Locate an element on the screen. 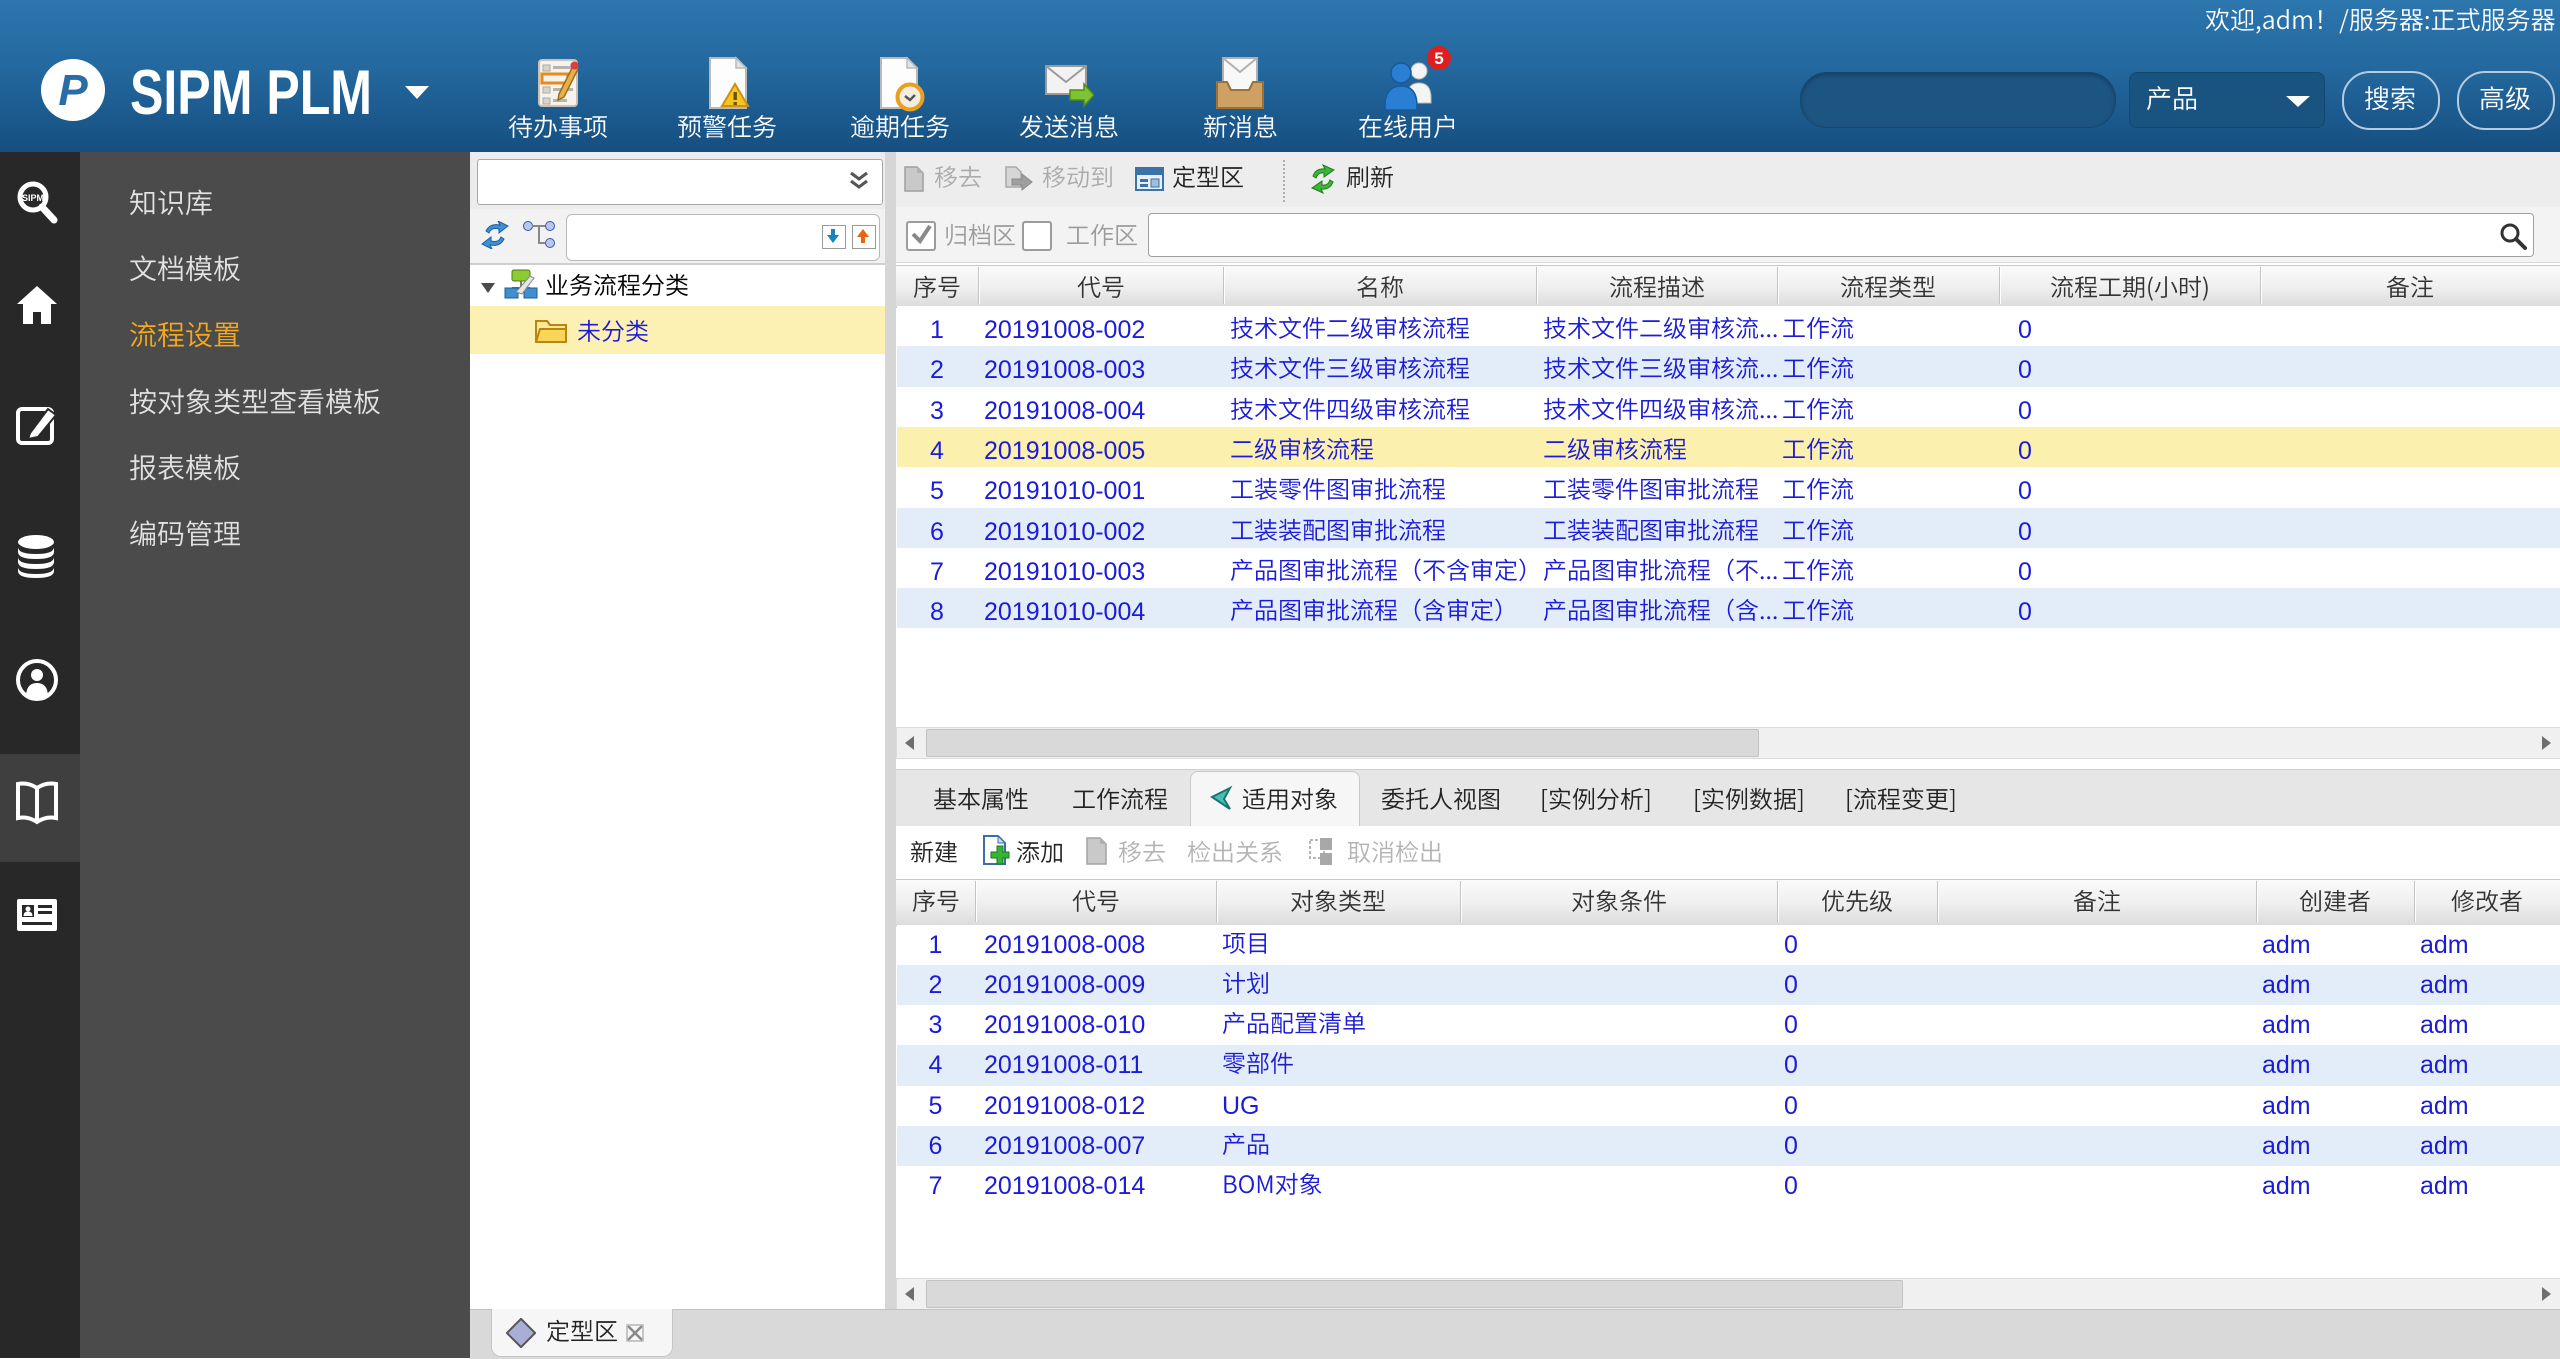  svg-text: P is located at coordinates (73, 90).